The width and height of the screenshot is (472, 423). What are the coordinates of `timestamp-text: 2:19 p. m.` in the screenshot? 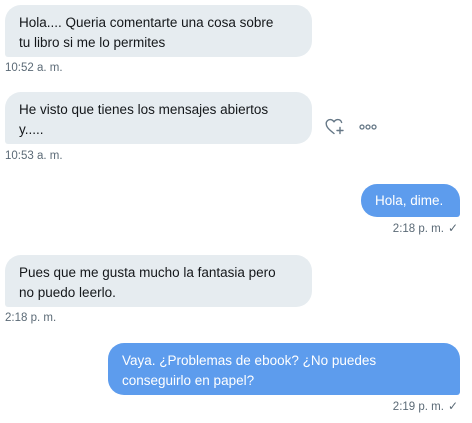 It's located at (418, 407).